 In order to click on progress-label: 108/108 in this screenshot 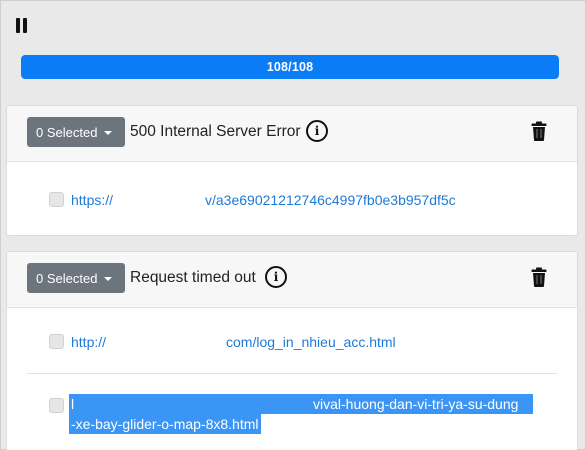, I will do `click(290, 67)`.